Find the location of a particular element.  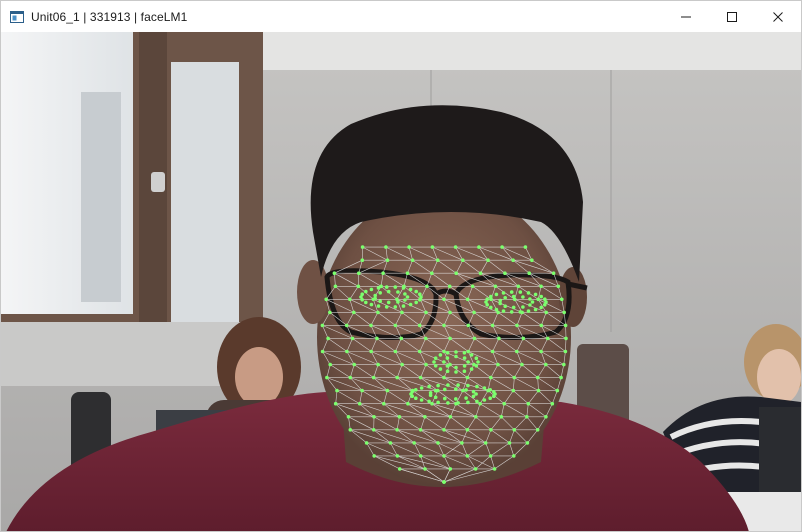

close-button is located at coordinates (778, 16).